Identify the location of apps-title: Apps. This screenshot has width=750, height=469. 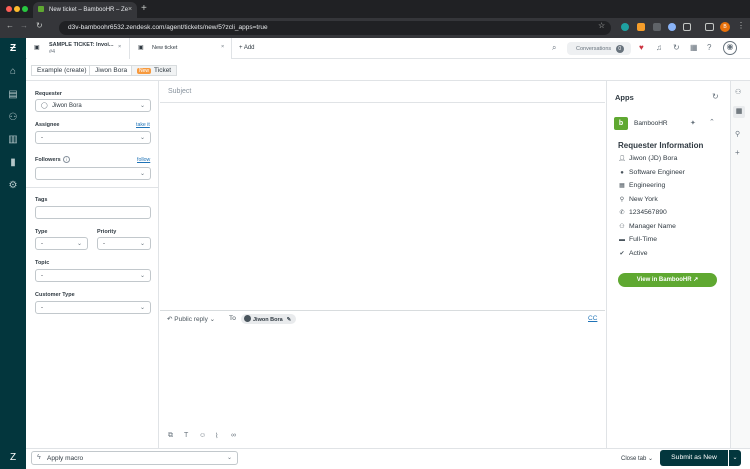
(624, 97).